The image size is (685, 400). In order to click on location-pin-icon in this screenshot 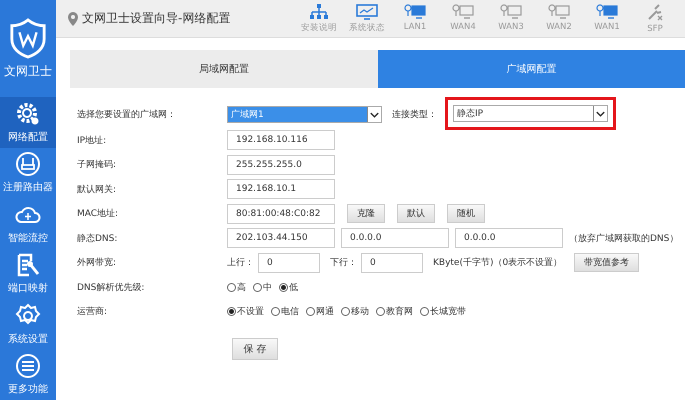, I will do `click(73, 19)`.